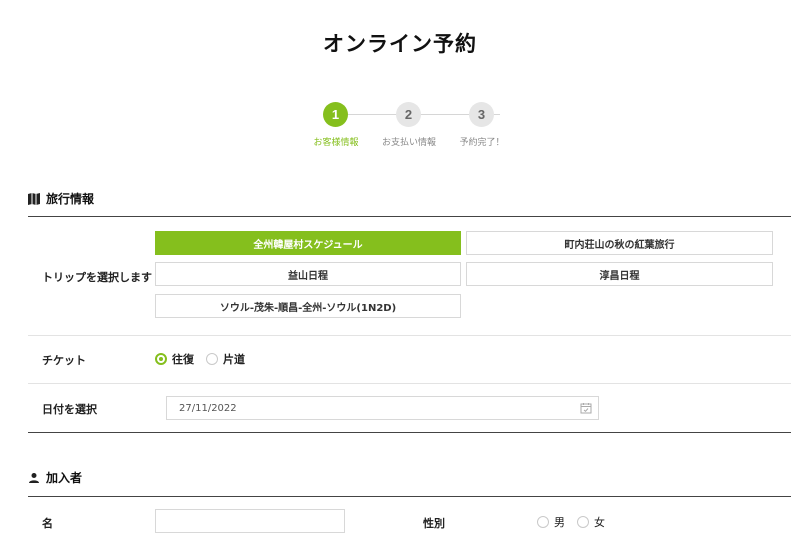  What do you see at coordinates (161, 359) in the screenshot?
I see `ticket-roundtrip-radio` at bounding box center [161, 359].